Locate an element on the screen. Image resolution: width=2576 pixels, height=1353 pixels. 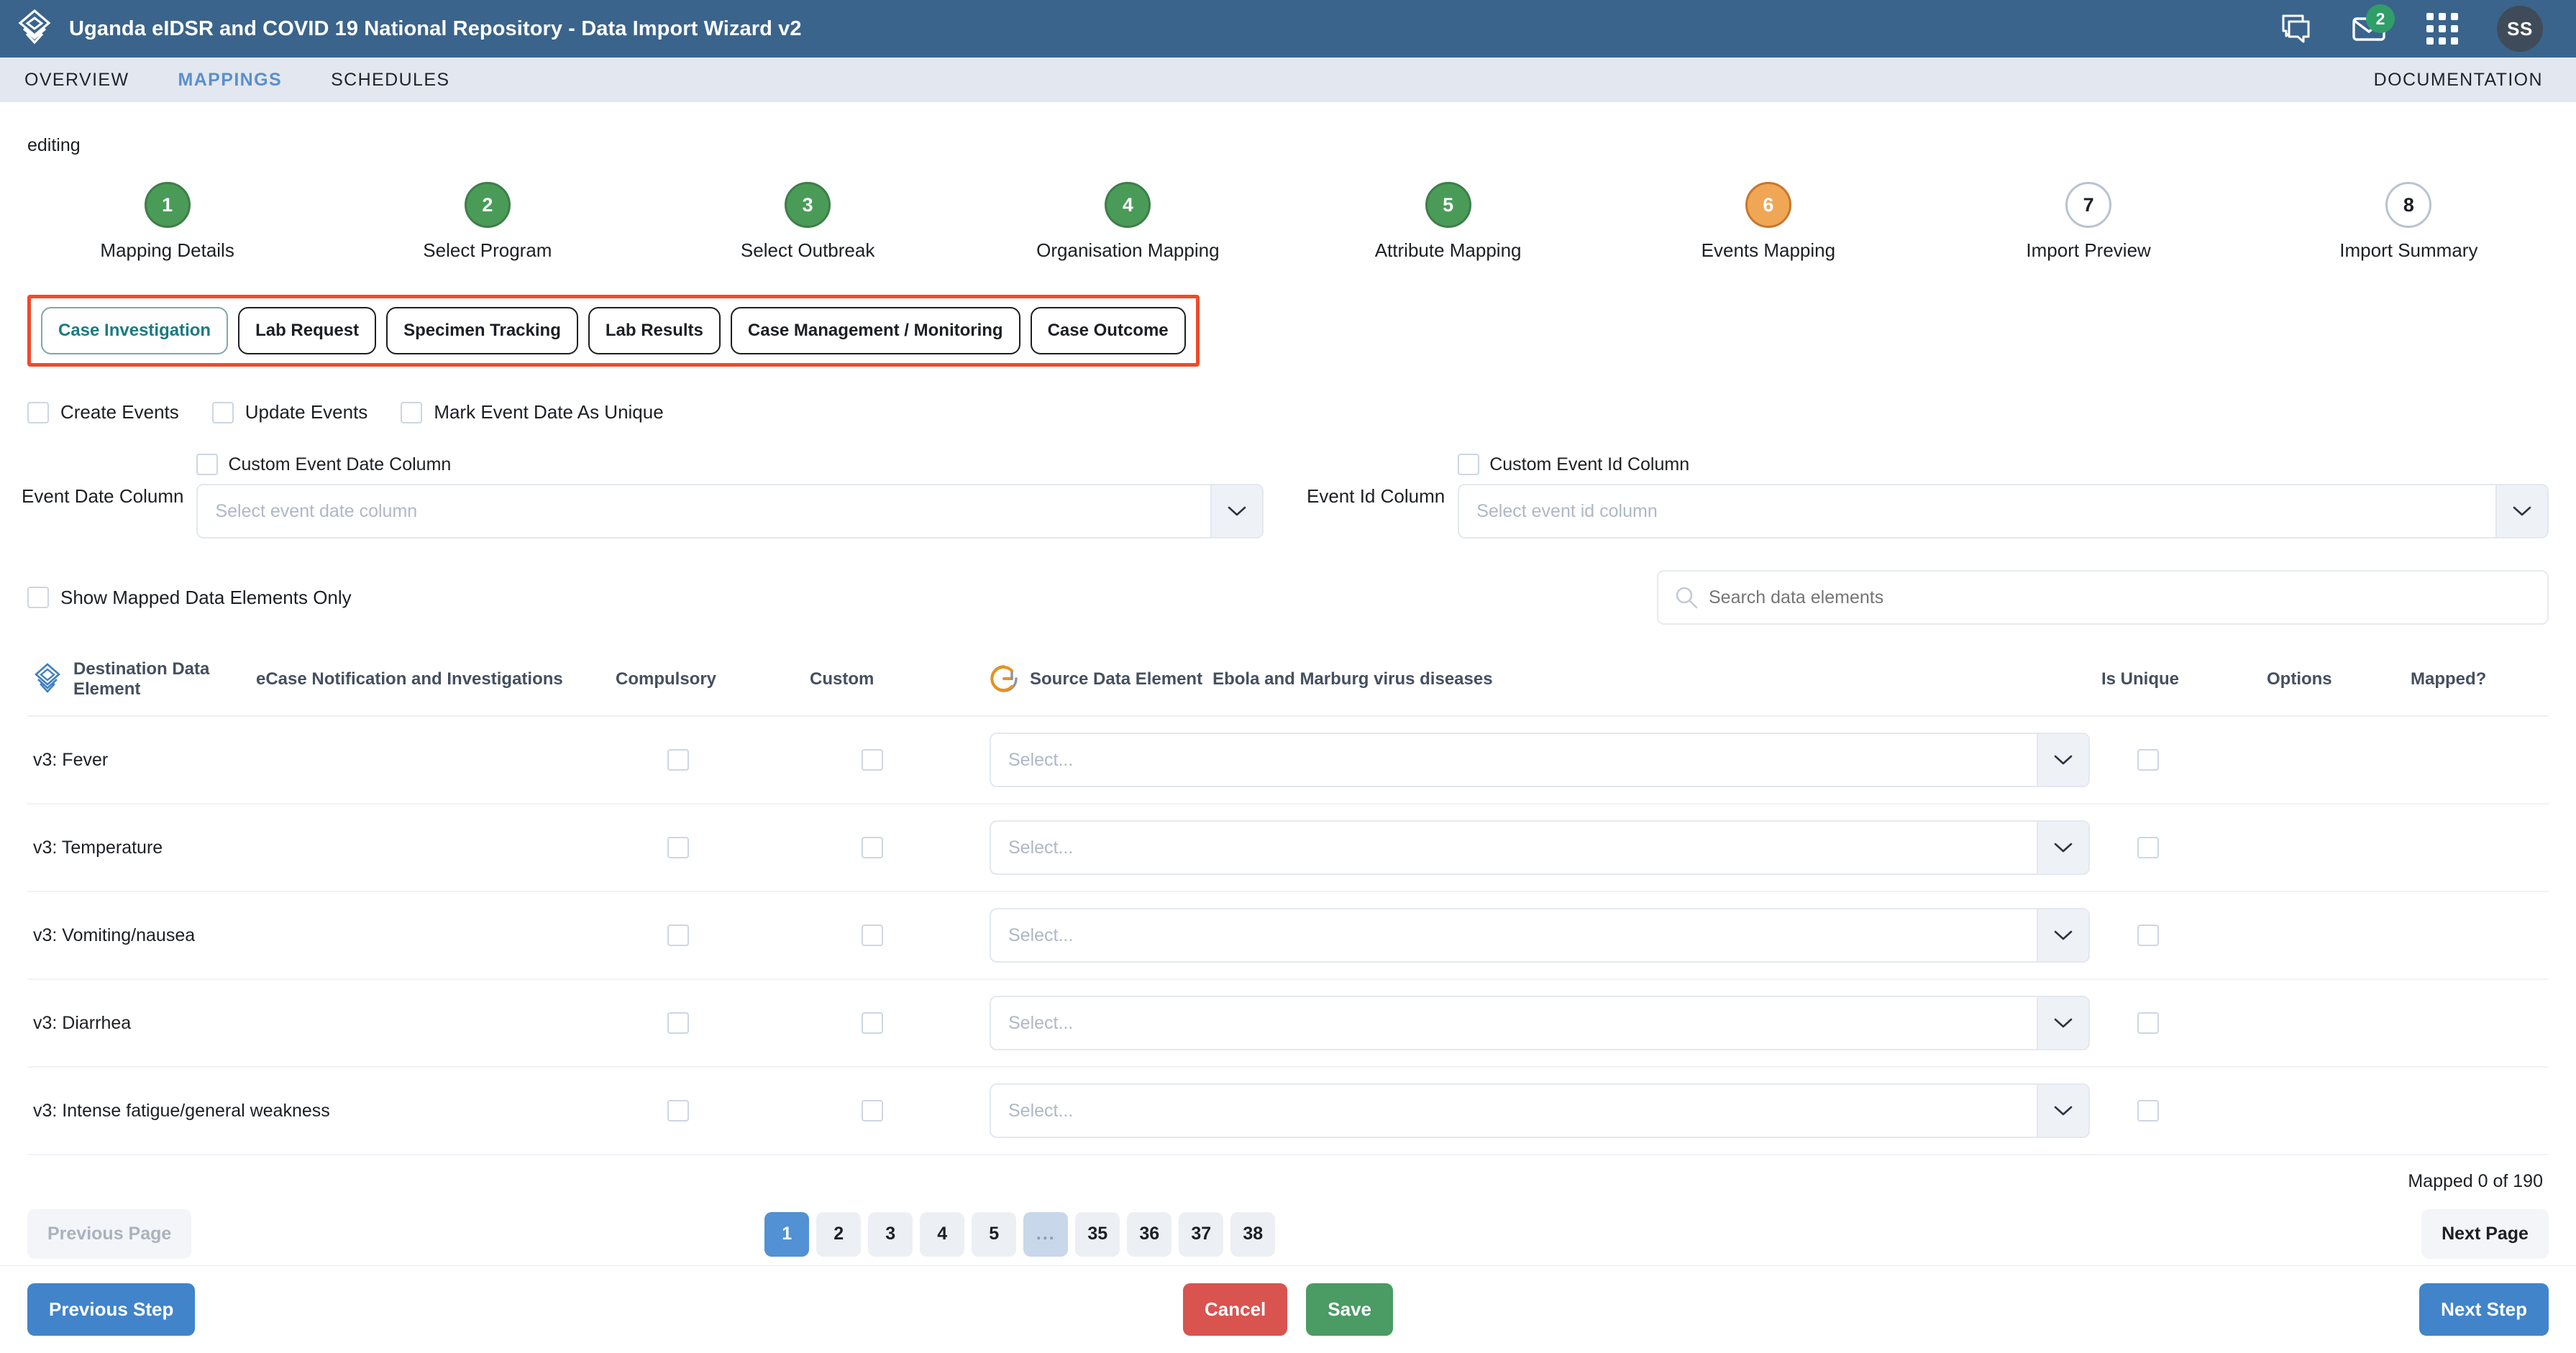
update-events-checkbox: Update Events is located at coordinates (289, 412).